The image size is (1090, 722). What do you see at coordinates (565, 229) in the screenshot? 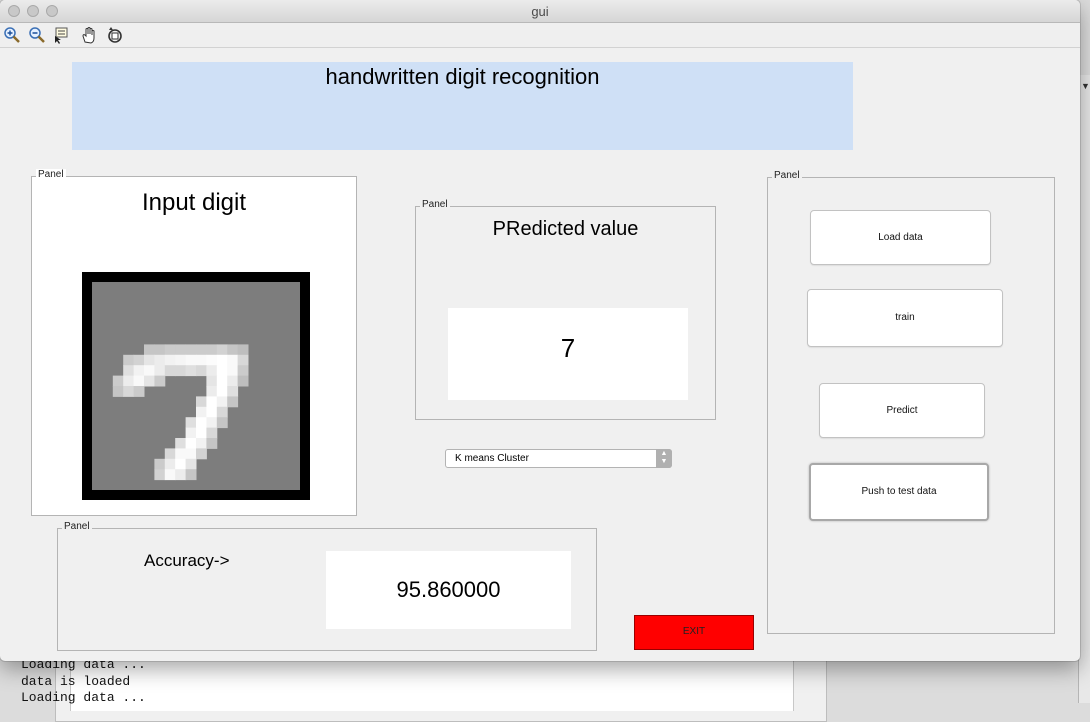
I see `predicted-value-title: PRedicted value` at bounding box center [565, 229].